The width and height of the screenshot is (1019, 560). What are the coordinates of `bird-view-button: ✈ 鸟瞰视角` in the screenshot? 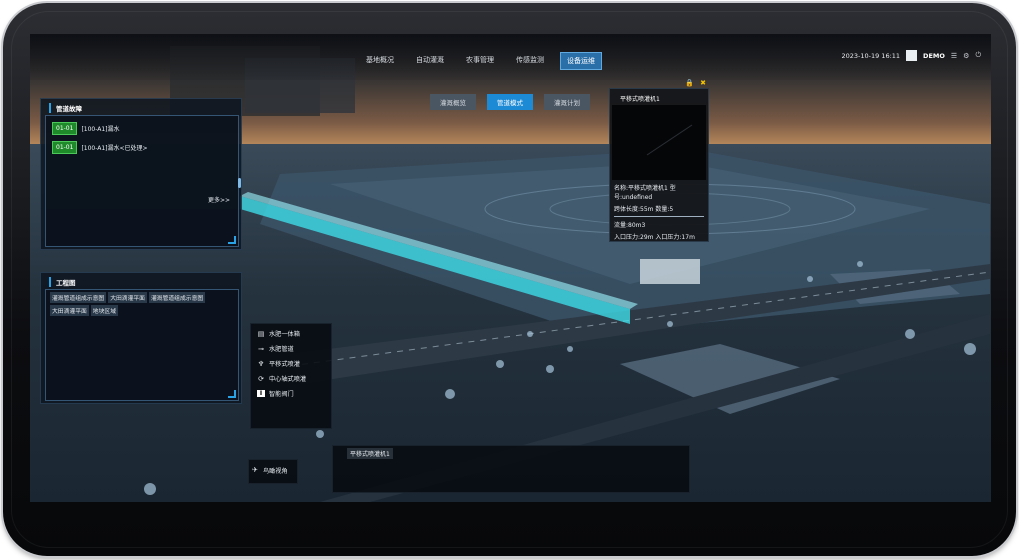 It's located at (273, 471).